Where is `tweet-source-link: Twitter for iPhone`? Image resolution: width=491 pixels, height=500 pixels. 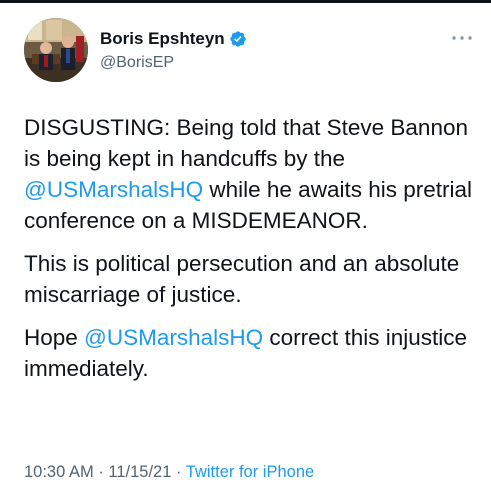 tweet-source-link: Twitter for iPhone is located at coordinates (250, 472).